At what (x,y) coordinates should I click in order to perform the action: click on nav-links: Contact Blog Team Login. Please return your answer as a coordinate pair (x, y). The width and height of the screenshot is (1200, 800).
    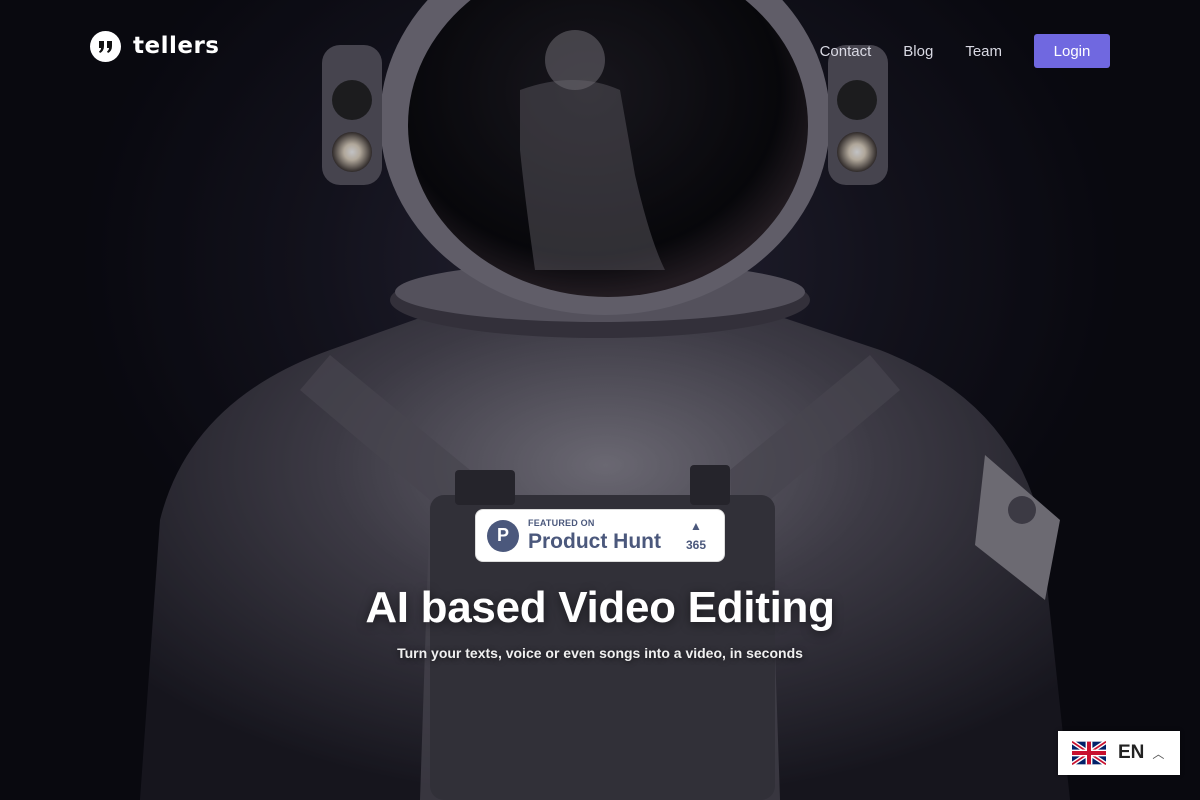
    Looking at the image, I should click on (965, 51).